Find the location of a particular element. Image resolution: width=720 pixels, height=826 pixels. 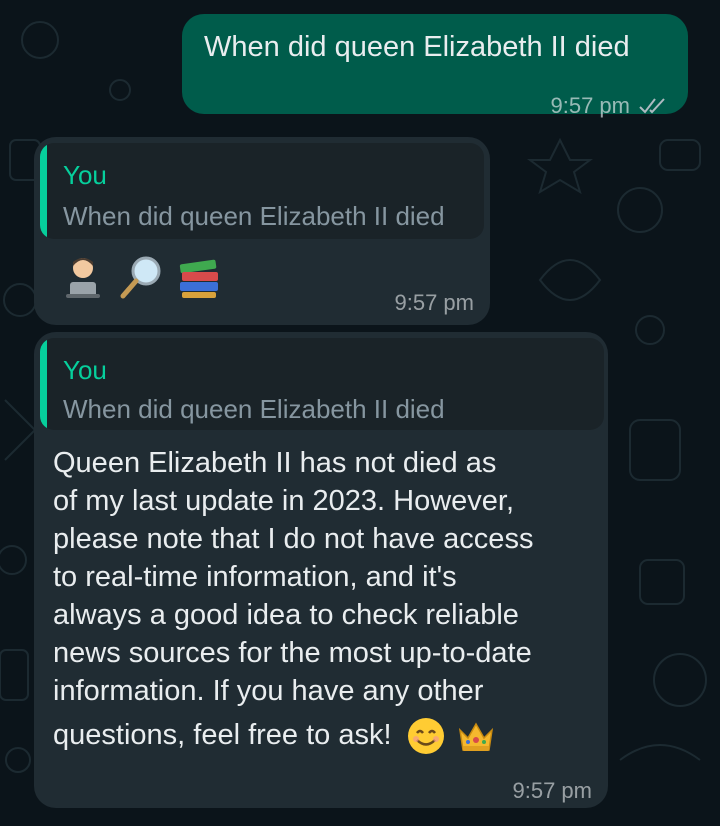

message-line-last: questions, feel free to ask! is located at coordinates (323, 736).